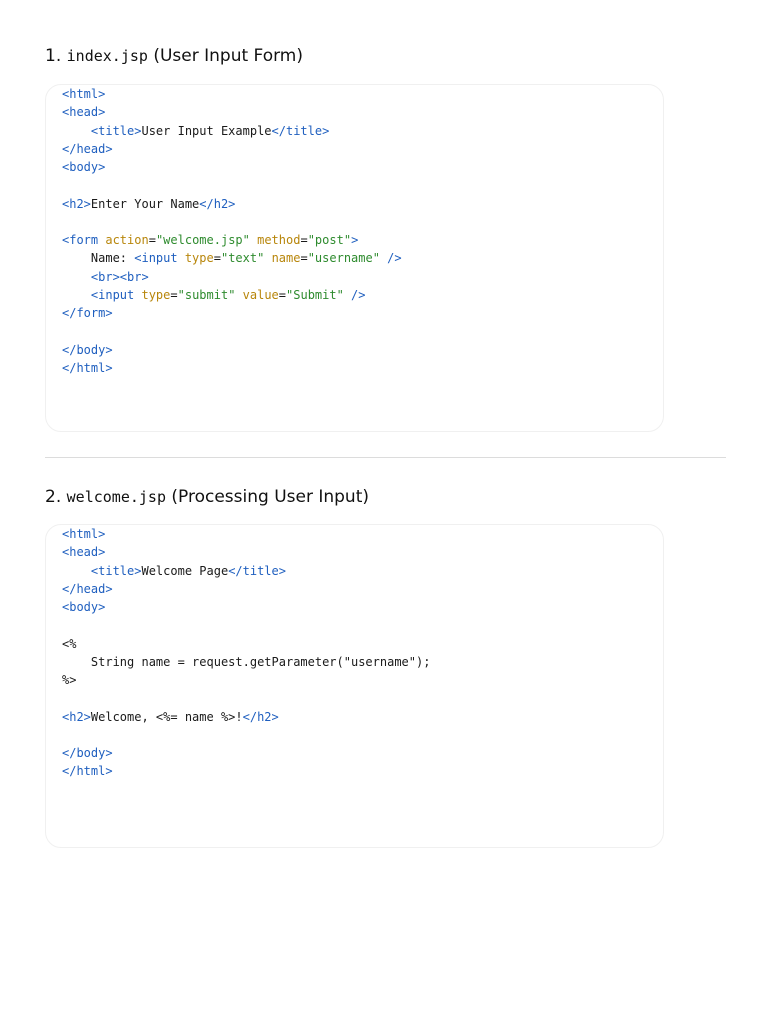 The image size is (768, 1024). What do you see at coordinates (206, 294) in the screenshot?
I see `code-token: "submit"` at bounding box center [206, 294].